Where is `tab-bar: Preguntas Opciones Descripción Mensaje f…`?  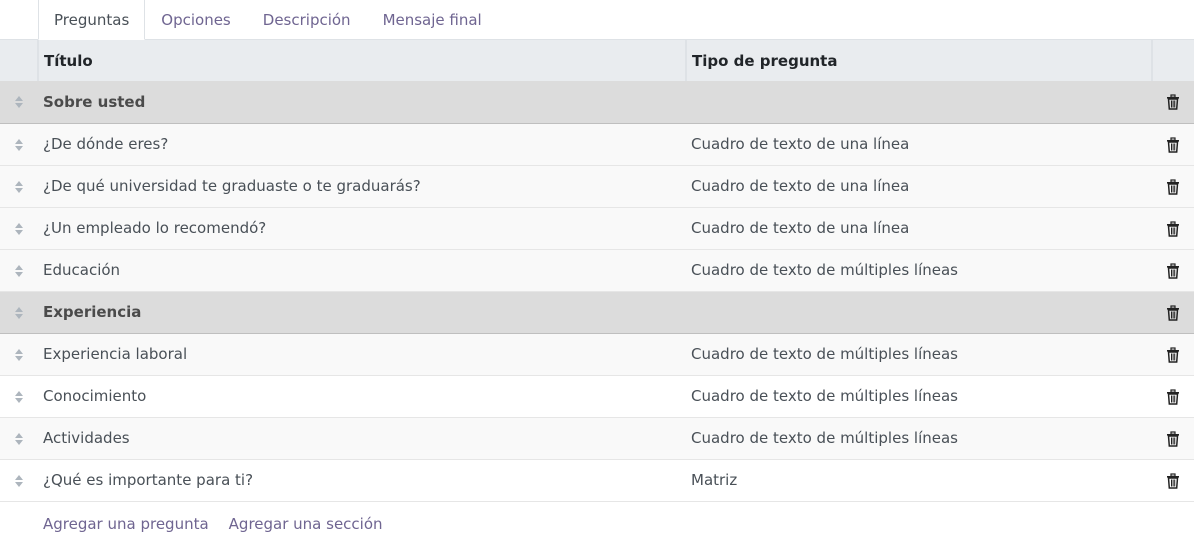 tab-bar: Preguntas Opciones Descripción Mensaje f… is located at coordinates (597, 20).